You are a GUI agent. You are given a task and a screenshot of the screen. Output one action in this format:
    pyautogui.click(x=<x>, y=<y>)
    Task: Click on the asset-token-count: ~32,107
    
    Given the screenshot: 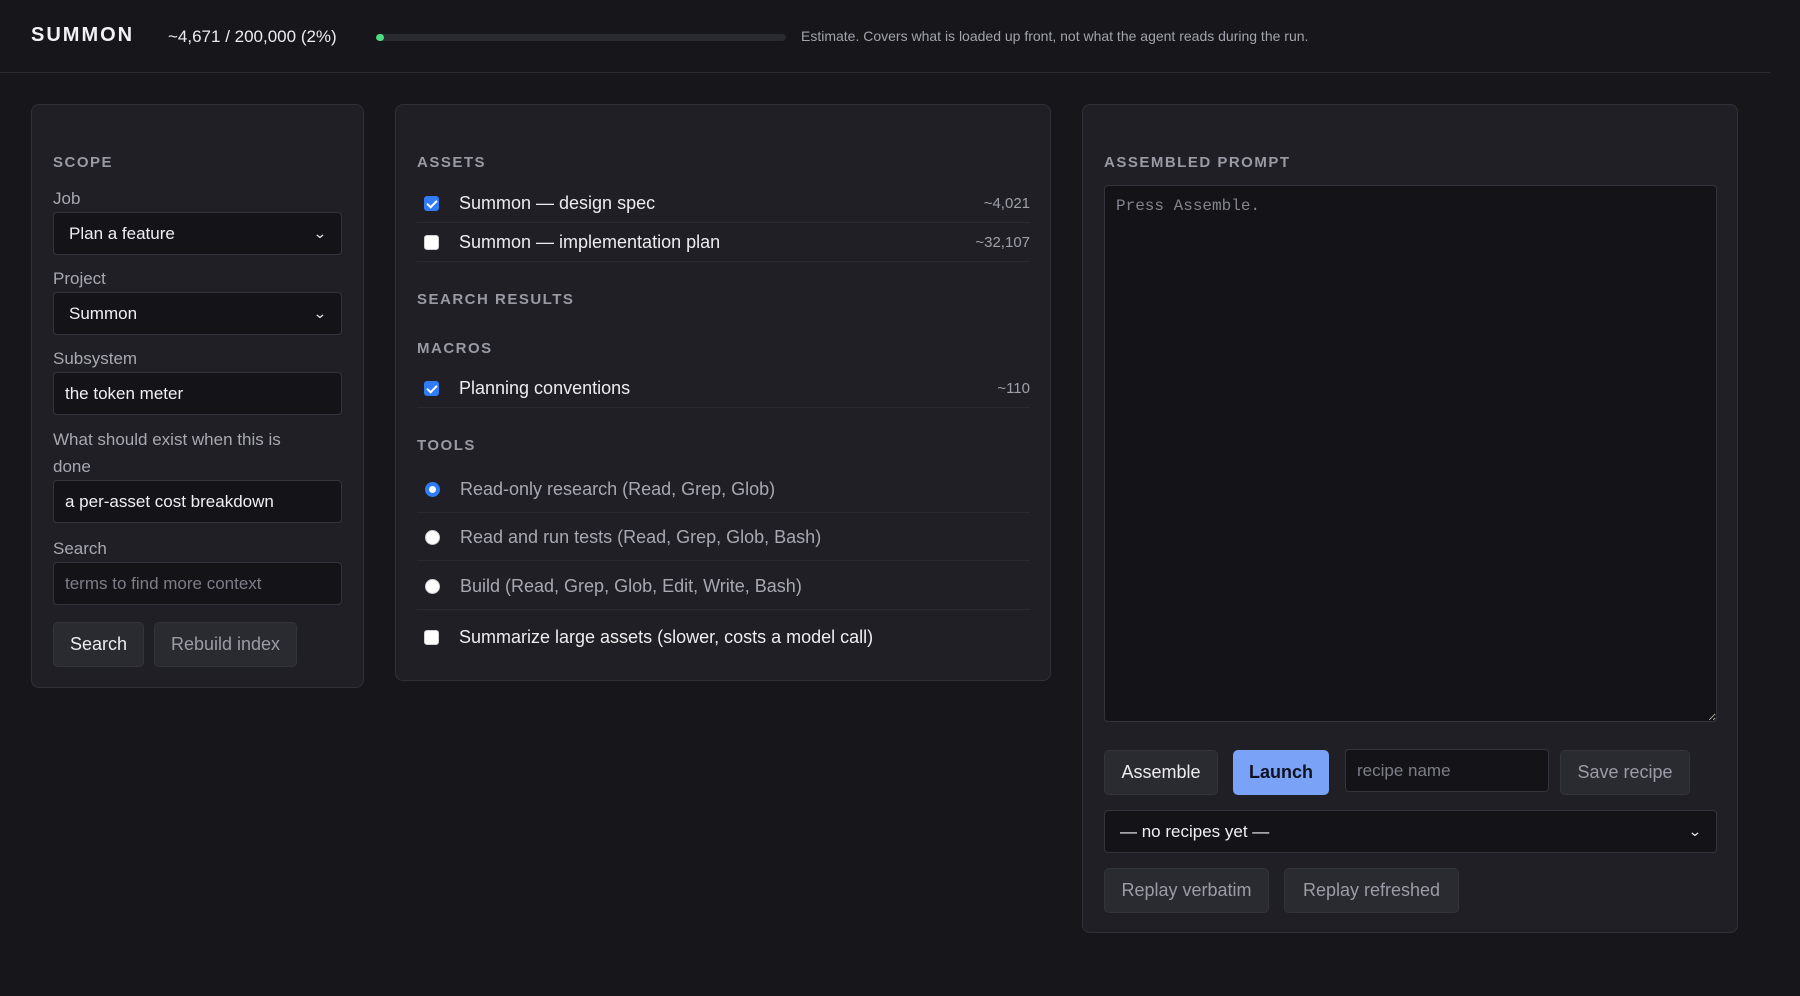 What is the action you would take?
    pyautogui.click(x=1002, y=242)
    